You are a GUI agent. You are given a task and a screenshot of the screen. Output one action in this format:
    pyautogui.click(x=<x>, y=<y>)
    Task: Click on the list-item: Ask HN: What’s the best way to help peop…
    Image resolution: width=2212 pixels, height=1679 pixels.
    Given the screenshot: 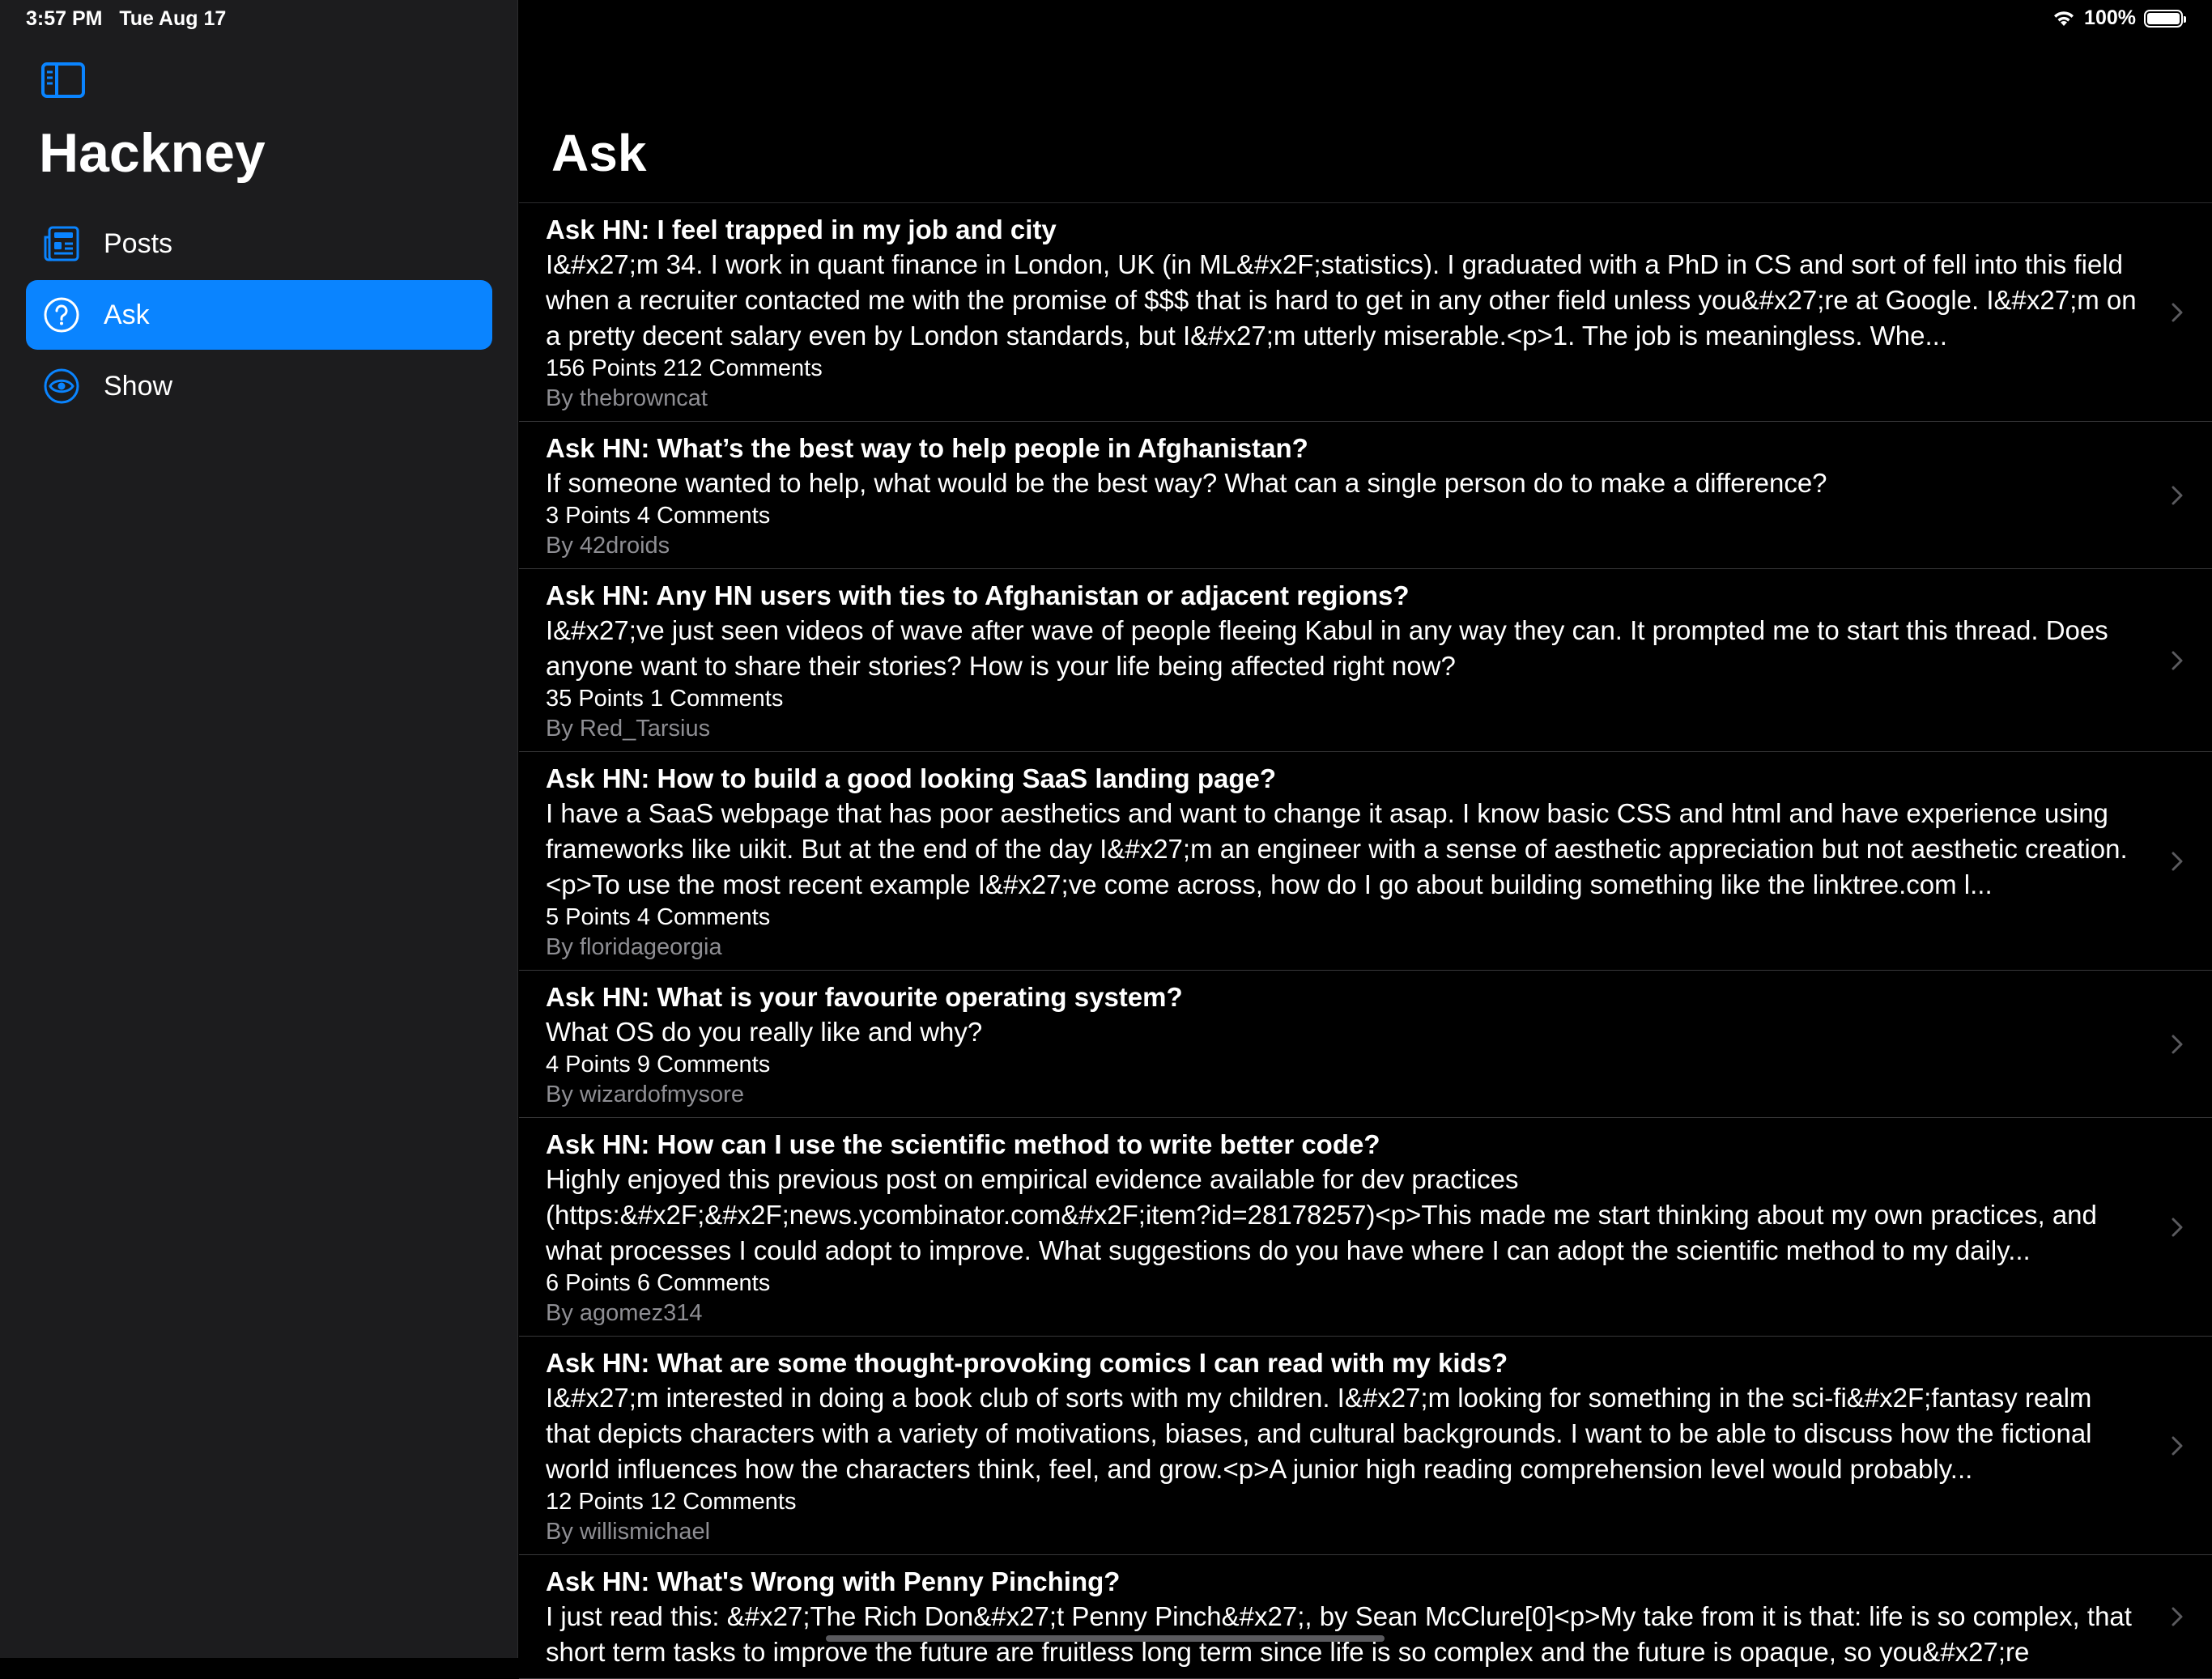 What is the action you would take?
    pyautogui.click(x=1365, y=495)
    